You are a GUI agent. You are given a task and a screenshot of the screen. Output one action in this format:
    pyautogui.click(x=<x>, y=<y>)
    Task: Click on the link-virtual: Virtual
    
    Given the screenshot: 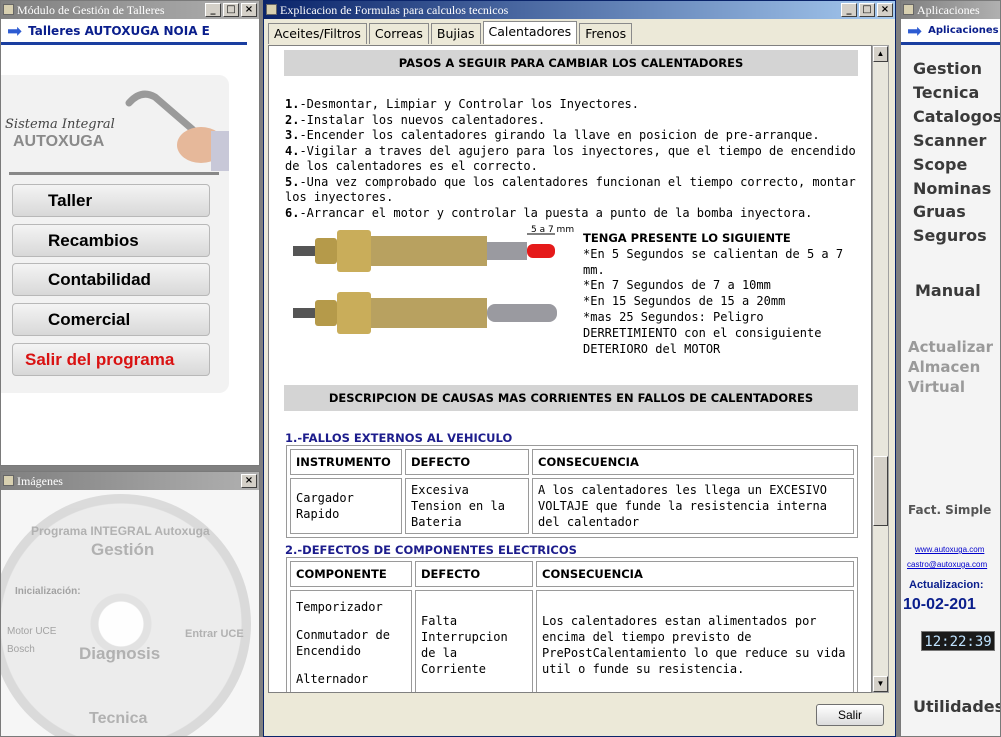 What is the action you would take?
    pyautogui.click(x=936, y=387)
    